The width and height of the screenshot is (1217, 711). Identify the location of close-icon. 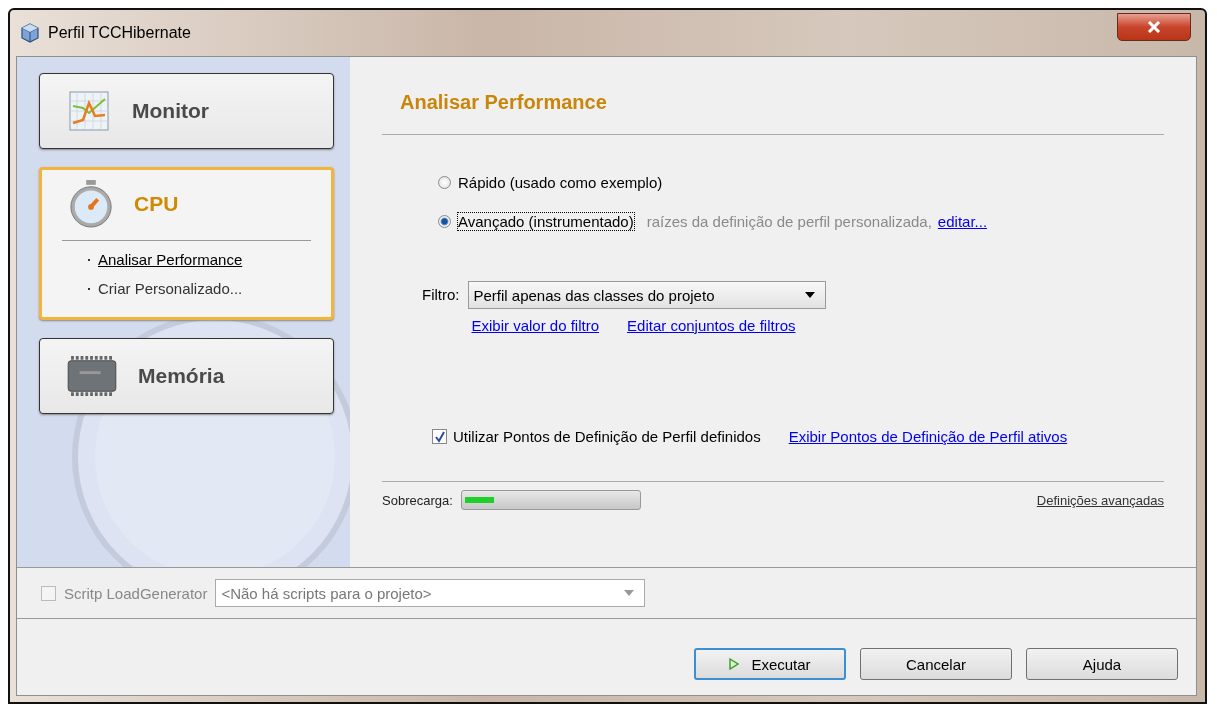
(1154, 27).